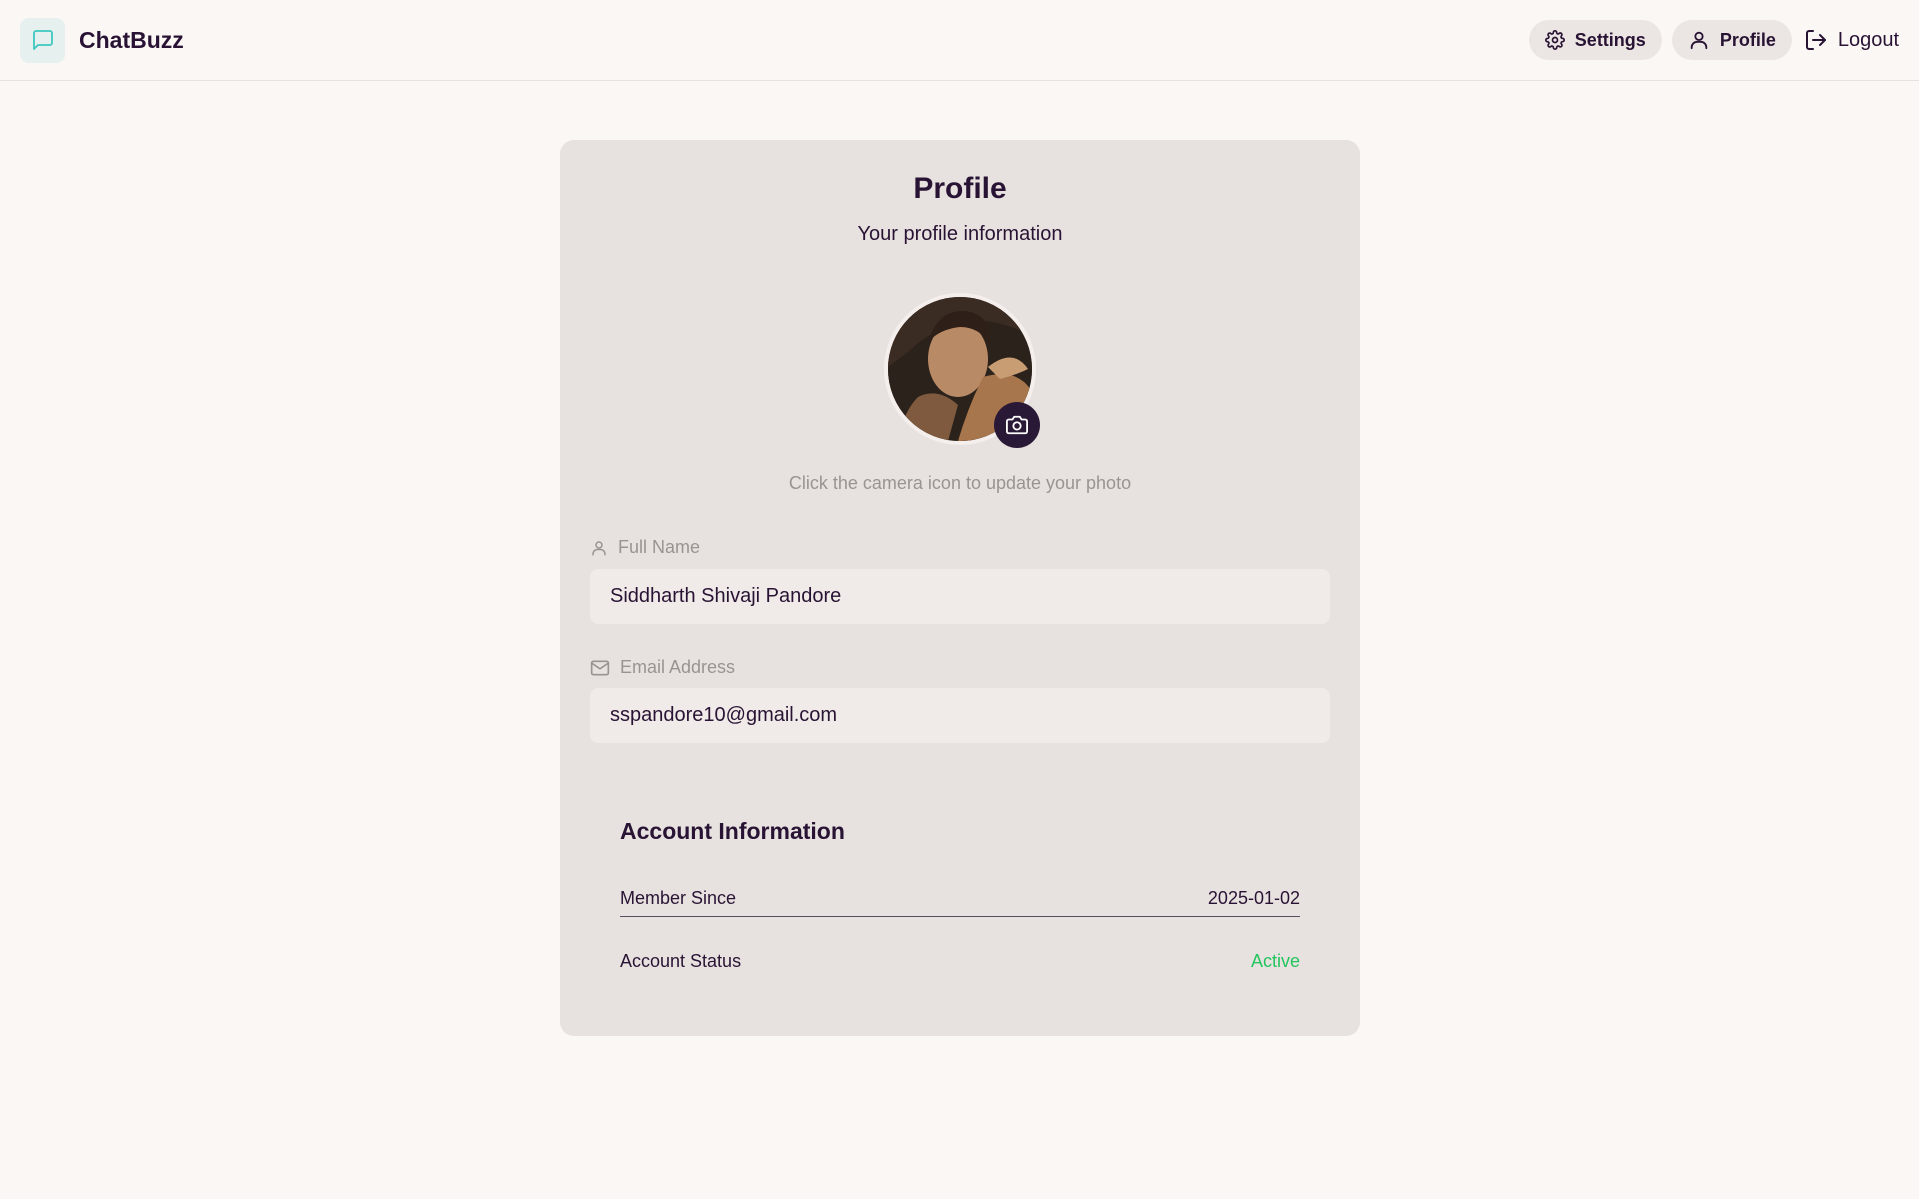  What do you see at coordinates (659, 547) in the screenshot?
I see `full-name-label-text: Full Name` at bounding box center [659, 547].